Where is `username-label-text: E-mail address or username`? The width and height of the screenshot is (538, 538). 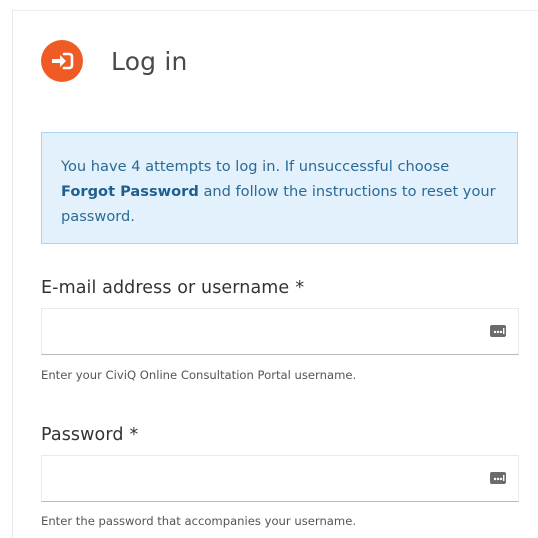 username-label-text: E-mail address or username is located at coordinates (165, 288).